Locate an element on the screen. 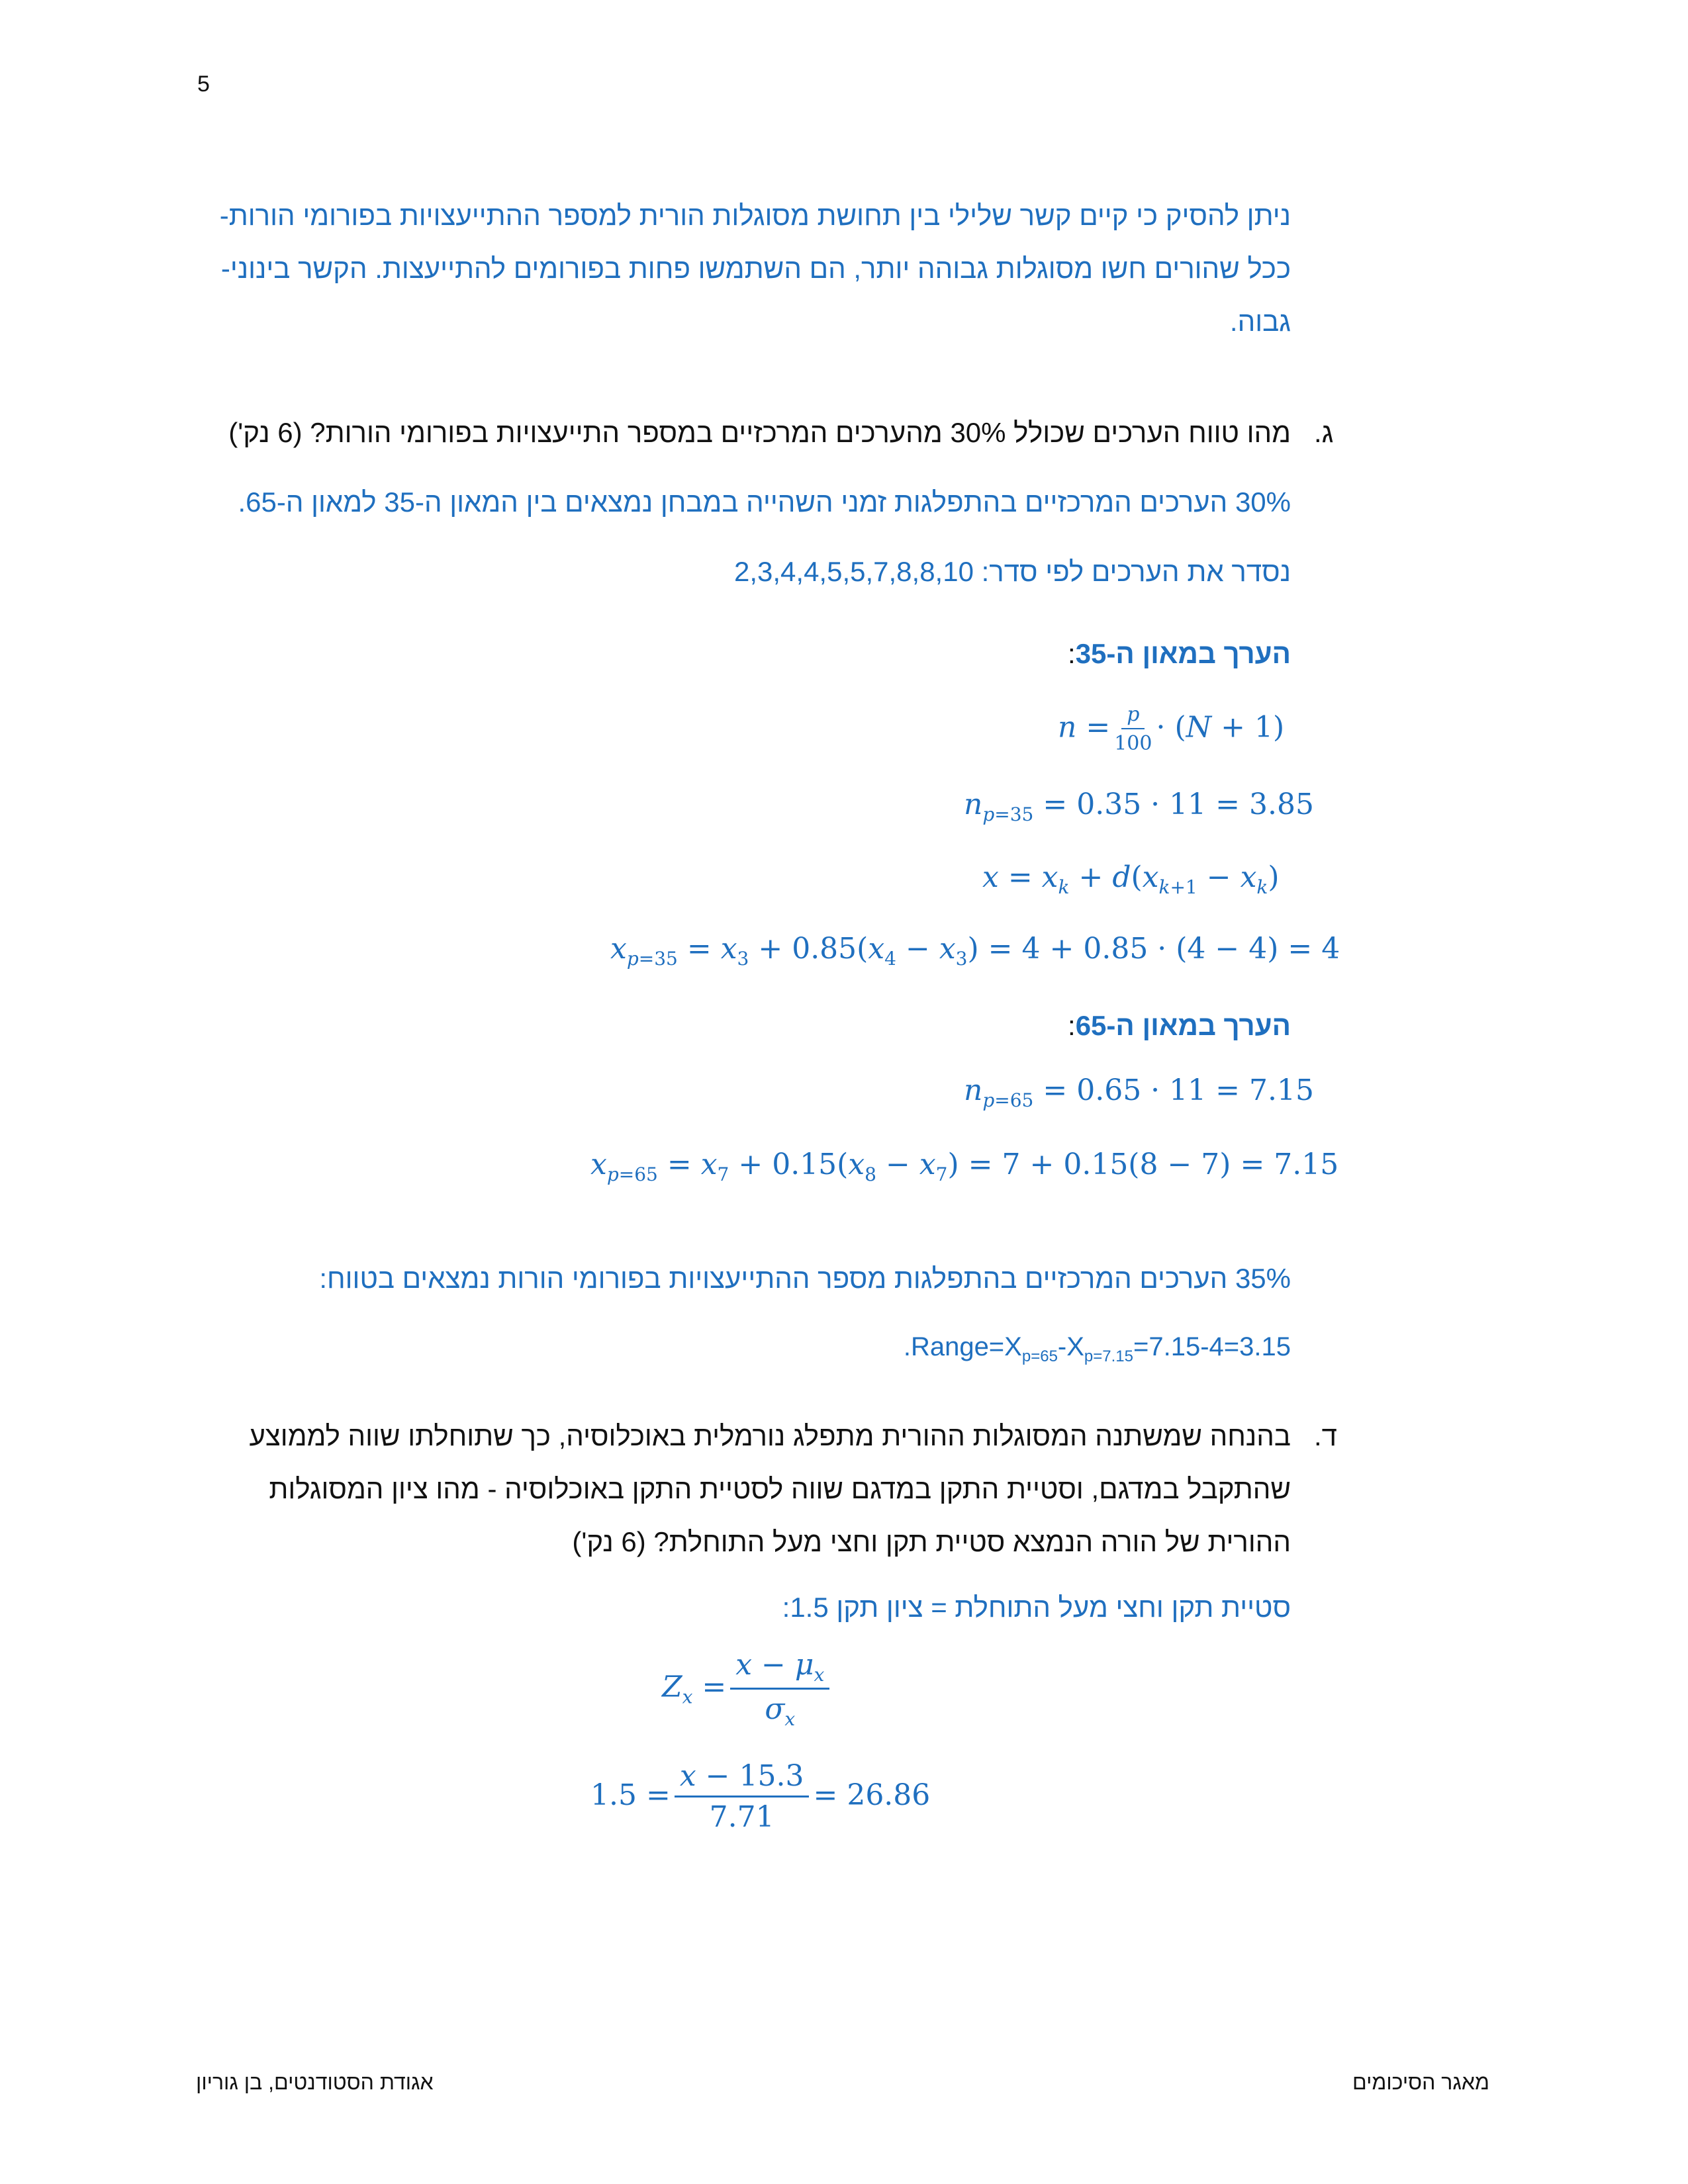  range-suffix: =7.15-4=3.15 is located at coordinates (1212, 1346).